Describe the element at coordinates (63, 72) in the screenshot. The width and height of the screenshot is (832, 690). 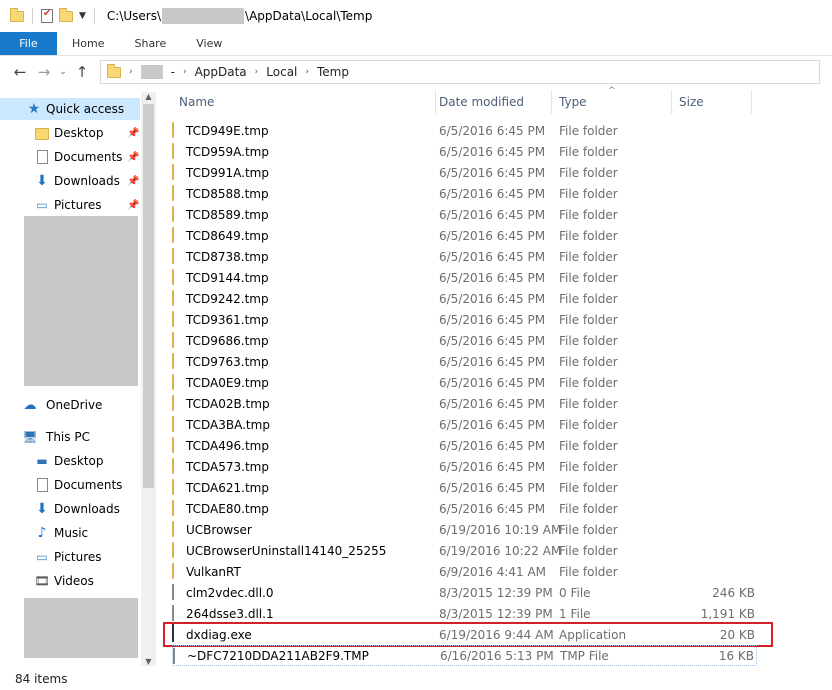
I see `recent-locations-chevron-icon: ⌄` at that location.